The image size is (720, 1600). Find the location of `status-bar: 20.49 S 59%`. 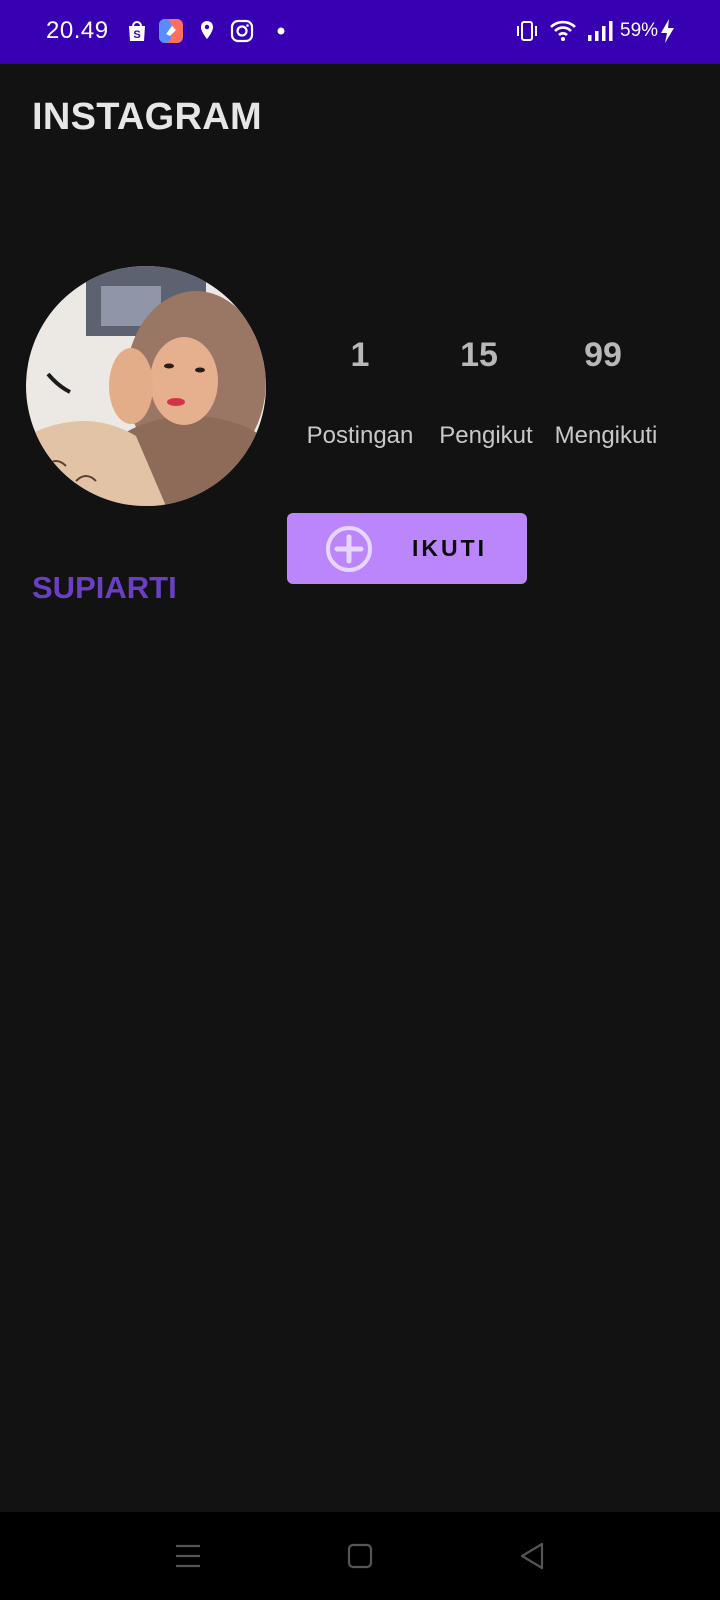

status-bar: 20.49 S 59% is located at coordinates (360, 32).